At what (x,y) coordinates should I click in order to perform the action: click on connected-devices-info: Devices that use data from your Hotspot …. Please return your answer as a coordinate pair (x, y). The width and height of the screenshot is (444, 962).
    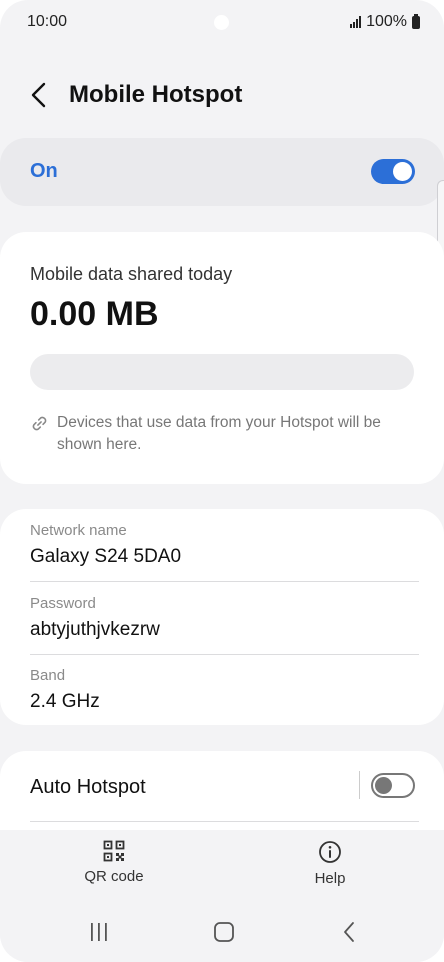
    Looking at the image, I should click on (222, 434).